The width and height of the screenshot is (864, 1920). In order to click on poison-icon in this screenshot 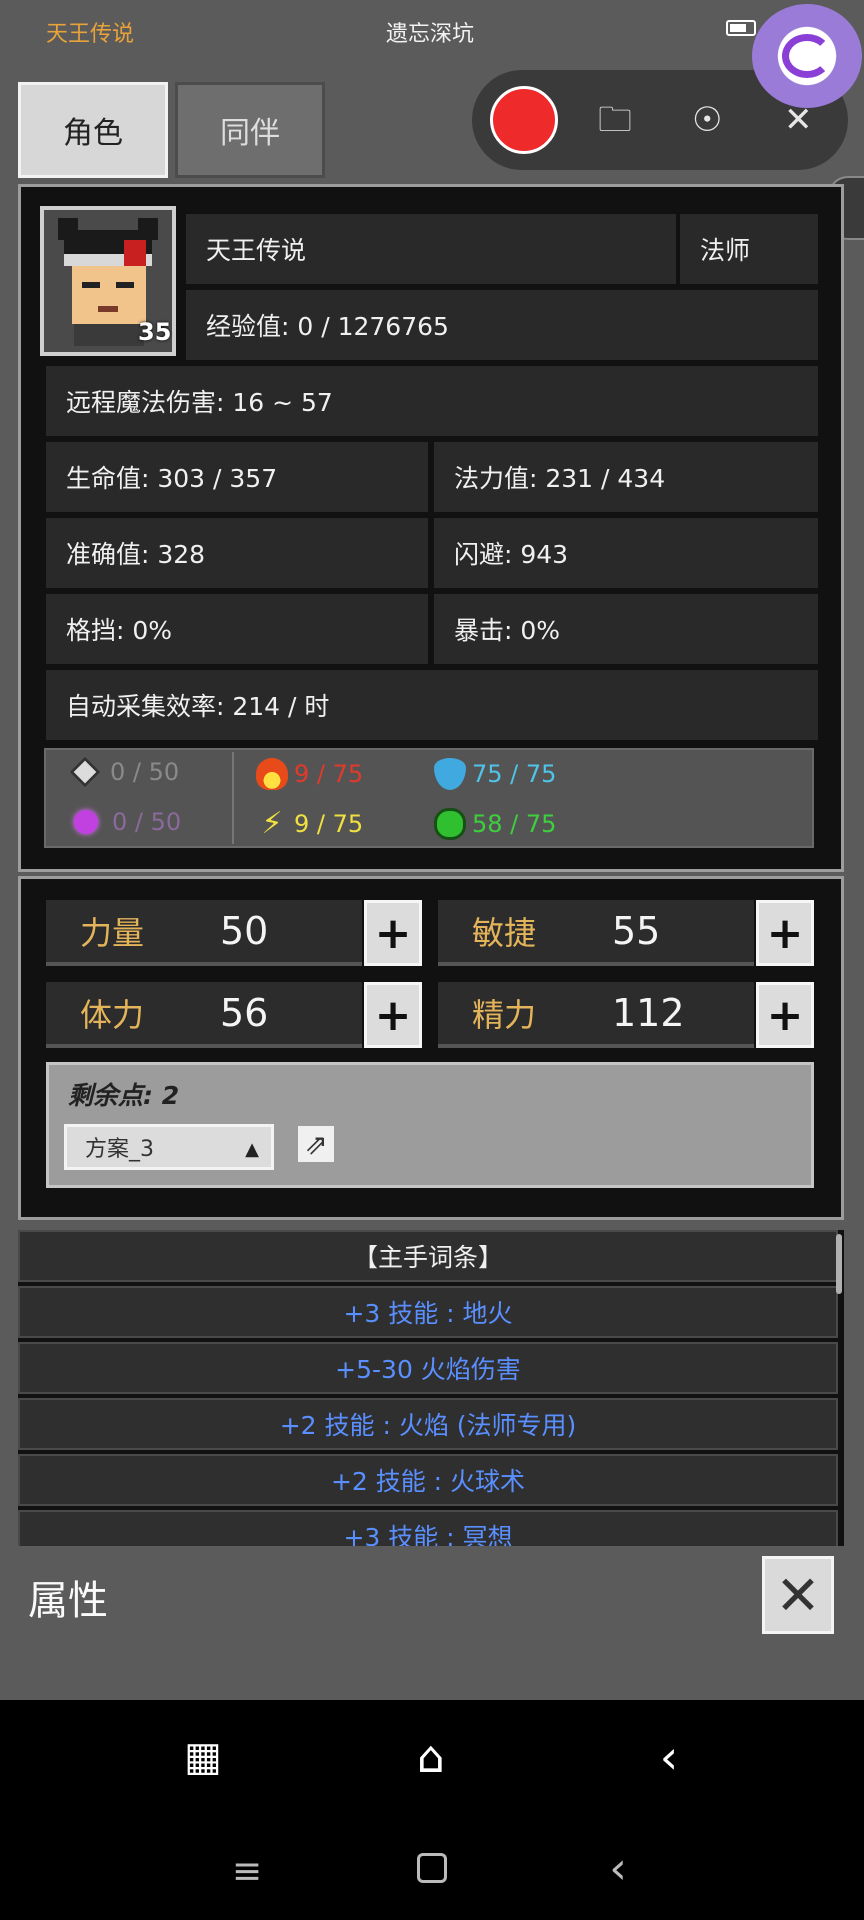, I will do `click(450, 824)`.